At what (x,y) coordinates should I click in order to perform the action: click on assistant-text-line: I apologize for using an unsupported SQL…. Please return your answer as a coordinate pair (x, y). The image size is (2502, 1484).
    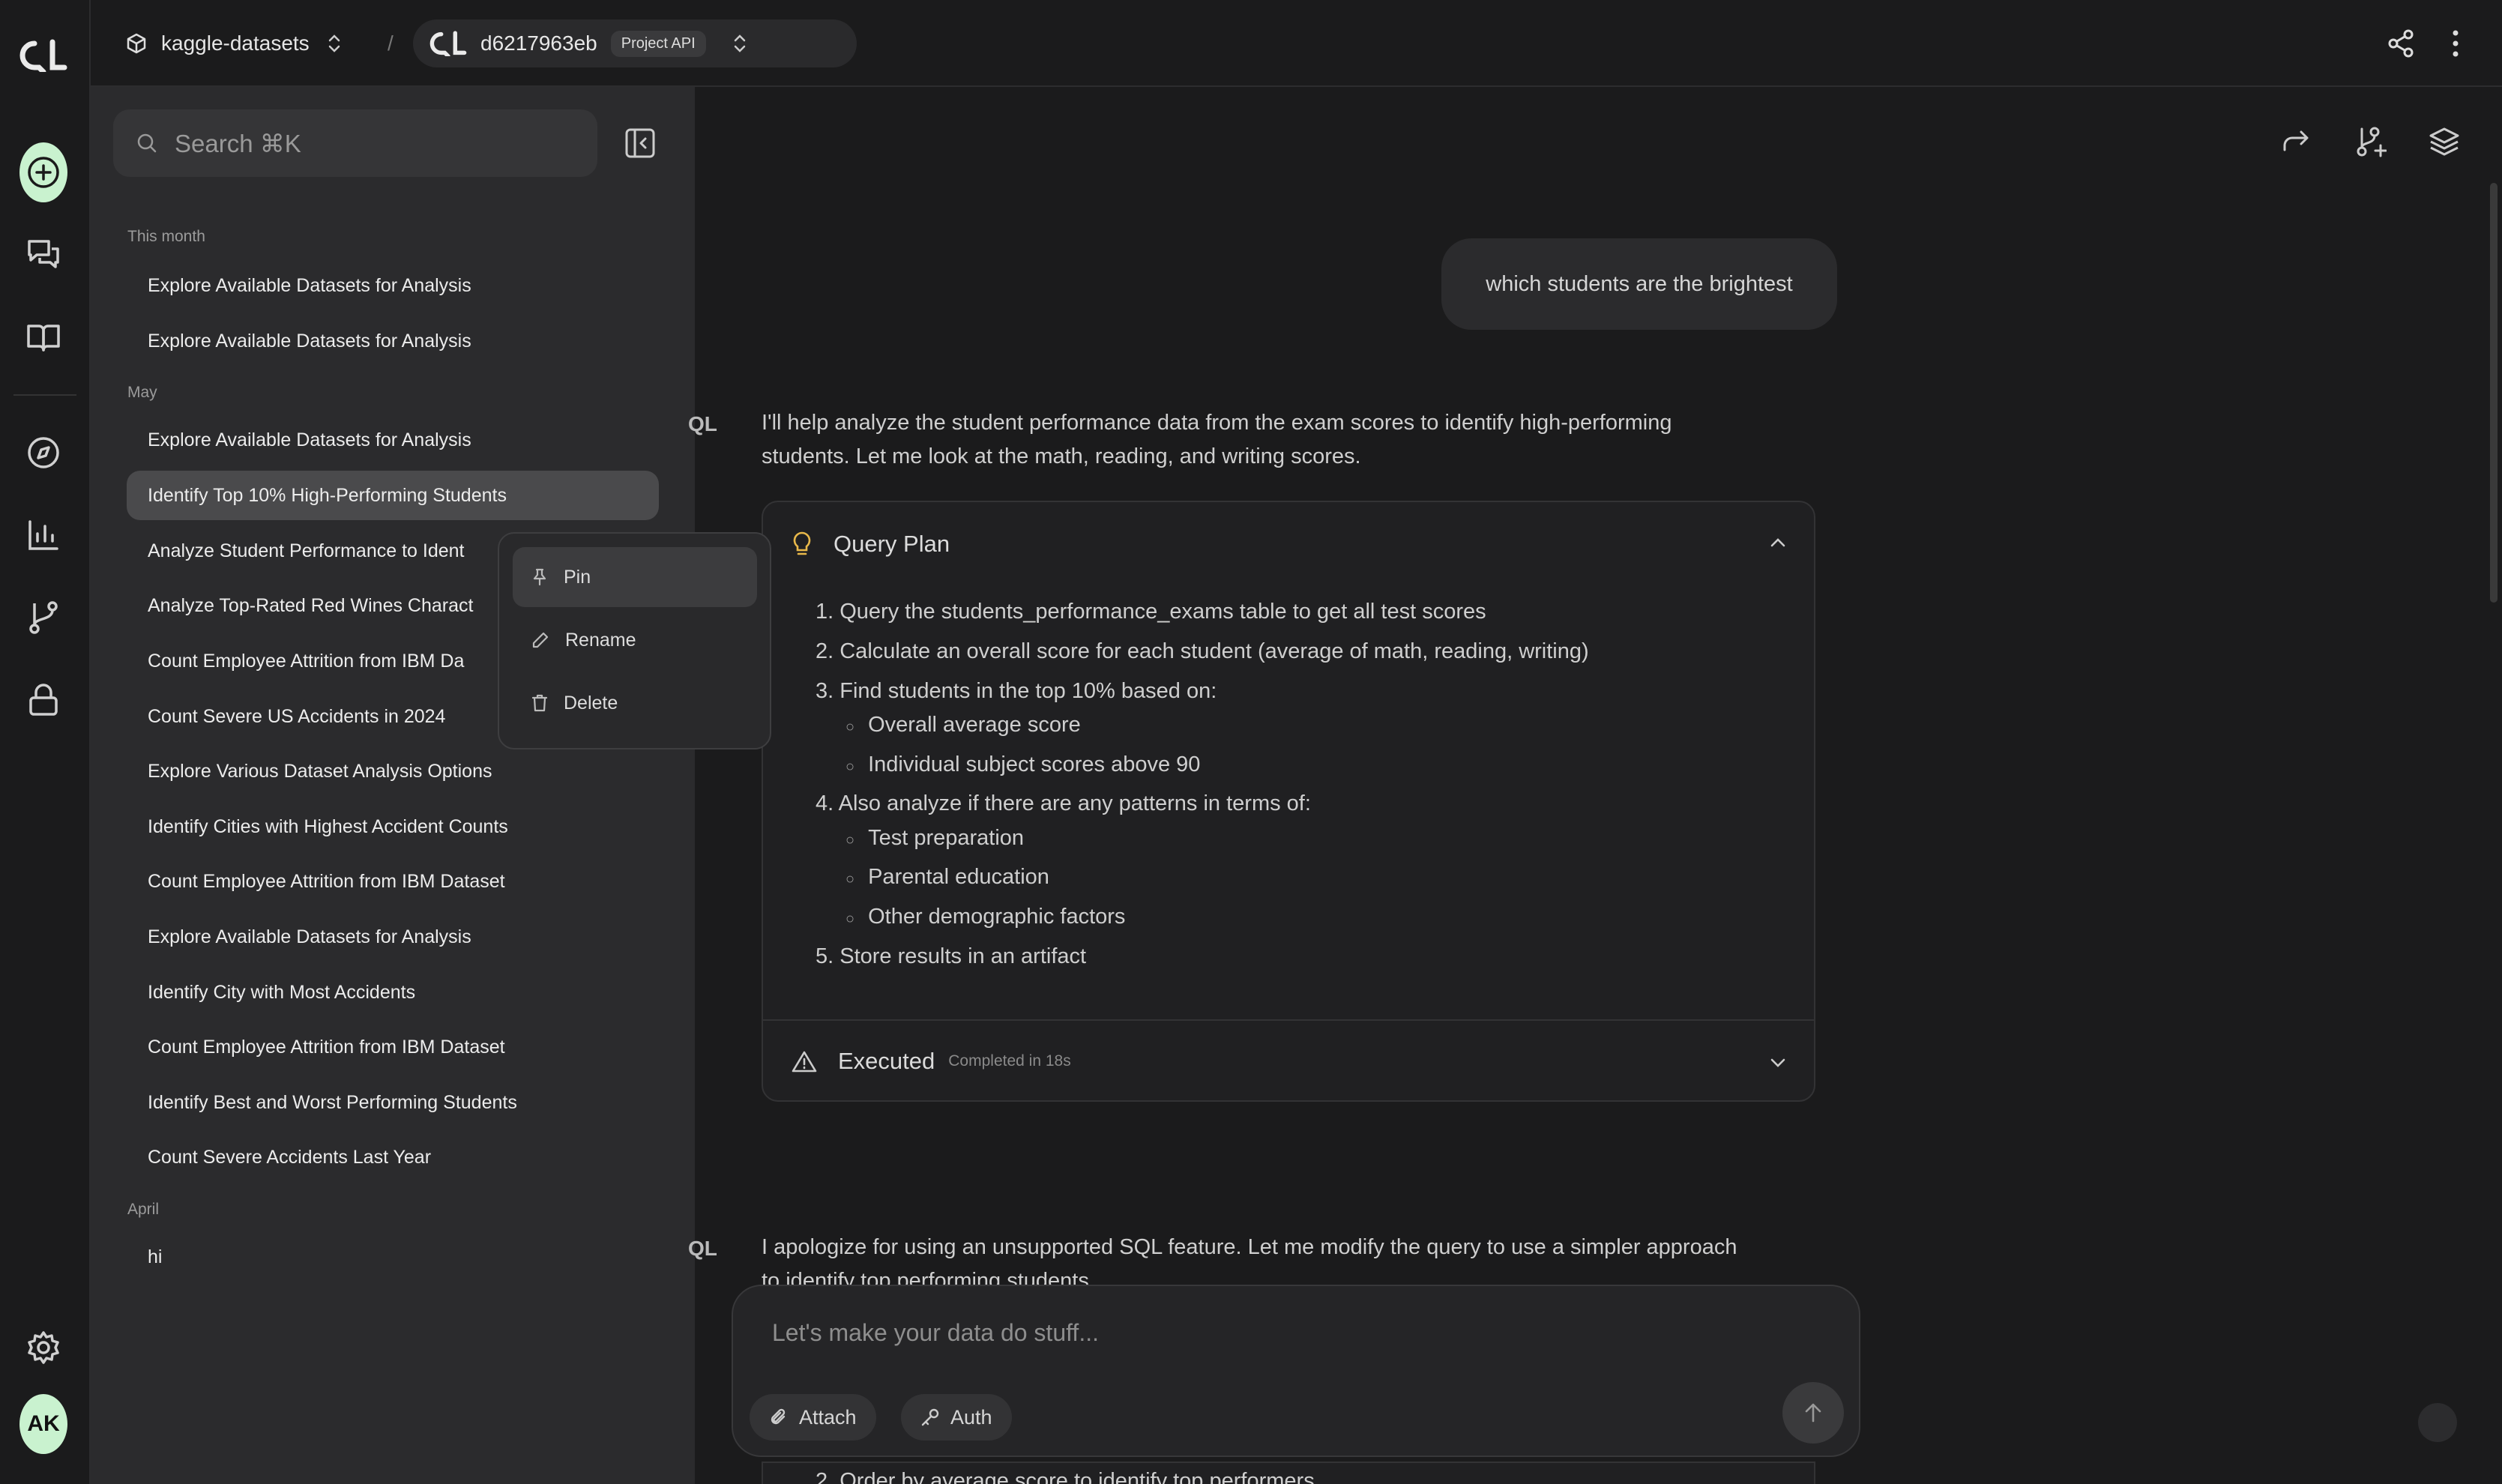
    Looking at the image, I should click on (1249, 1247).